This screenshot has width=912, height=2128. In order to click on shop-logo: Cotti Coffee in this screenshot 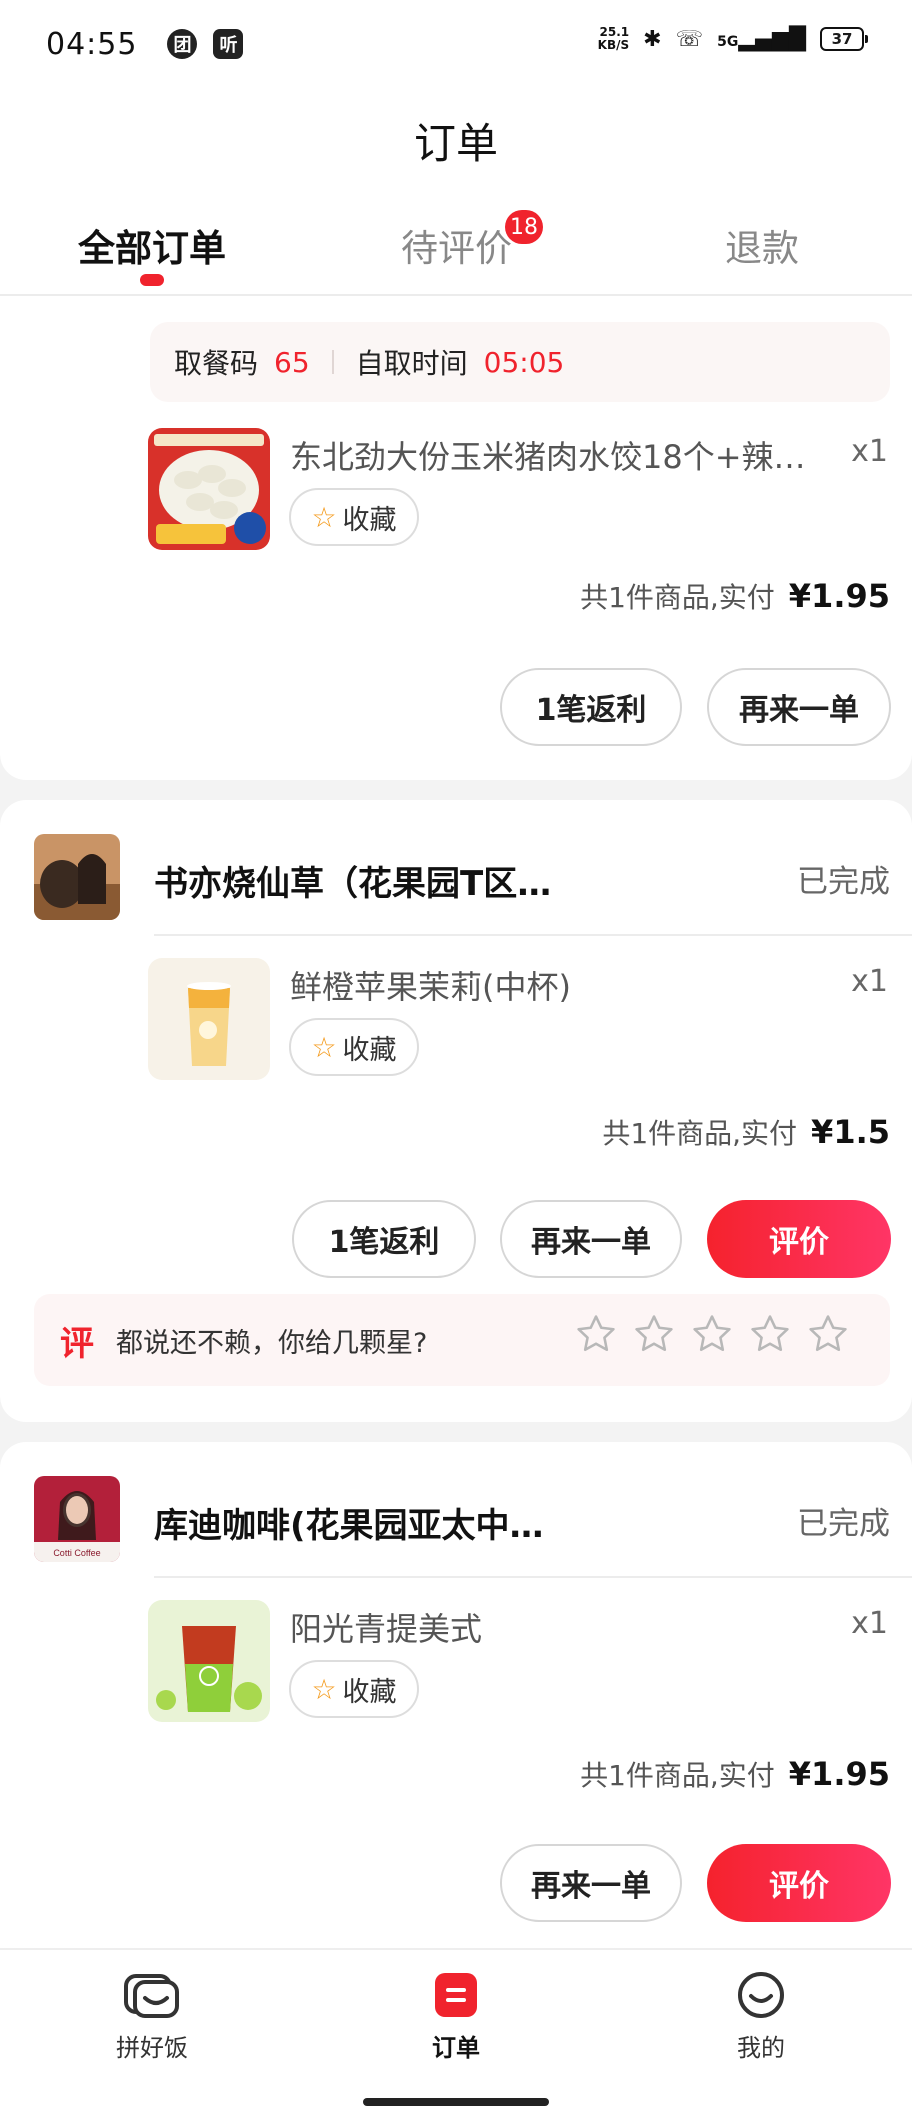, I will do `click(77, 1519)`.